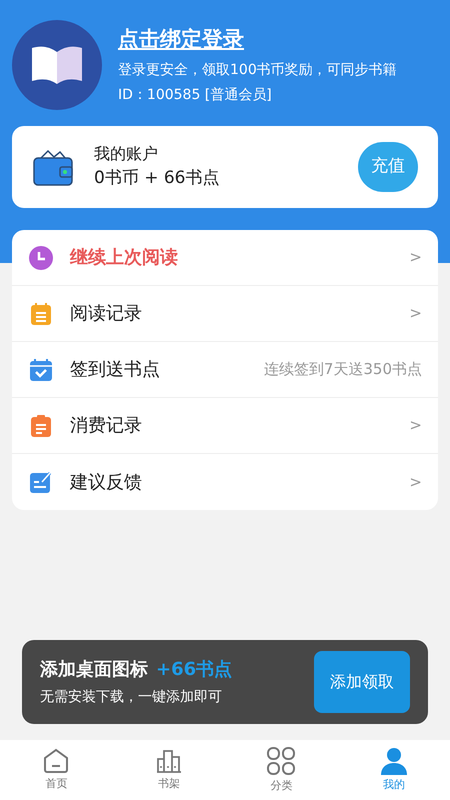 The width and height of the screenshot is (450, 800). Describe the element at coordinates (257, 40) in the screenshot. I see `login-link: 点击绑定登录` at that location.